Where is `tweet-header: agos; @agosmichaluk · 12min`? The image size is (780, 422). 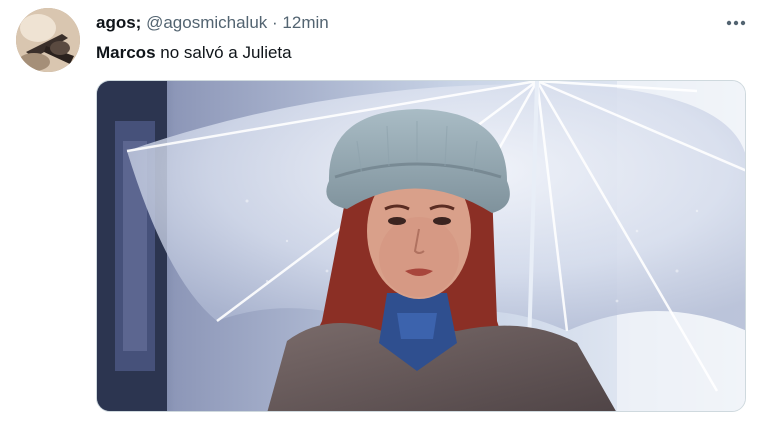 tweet-header: agos; @agosmichaluk · 12min is located at coordinates (212, 23).